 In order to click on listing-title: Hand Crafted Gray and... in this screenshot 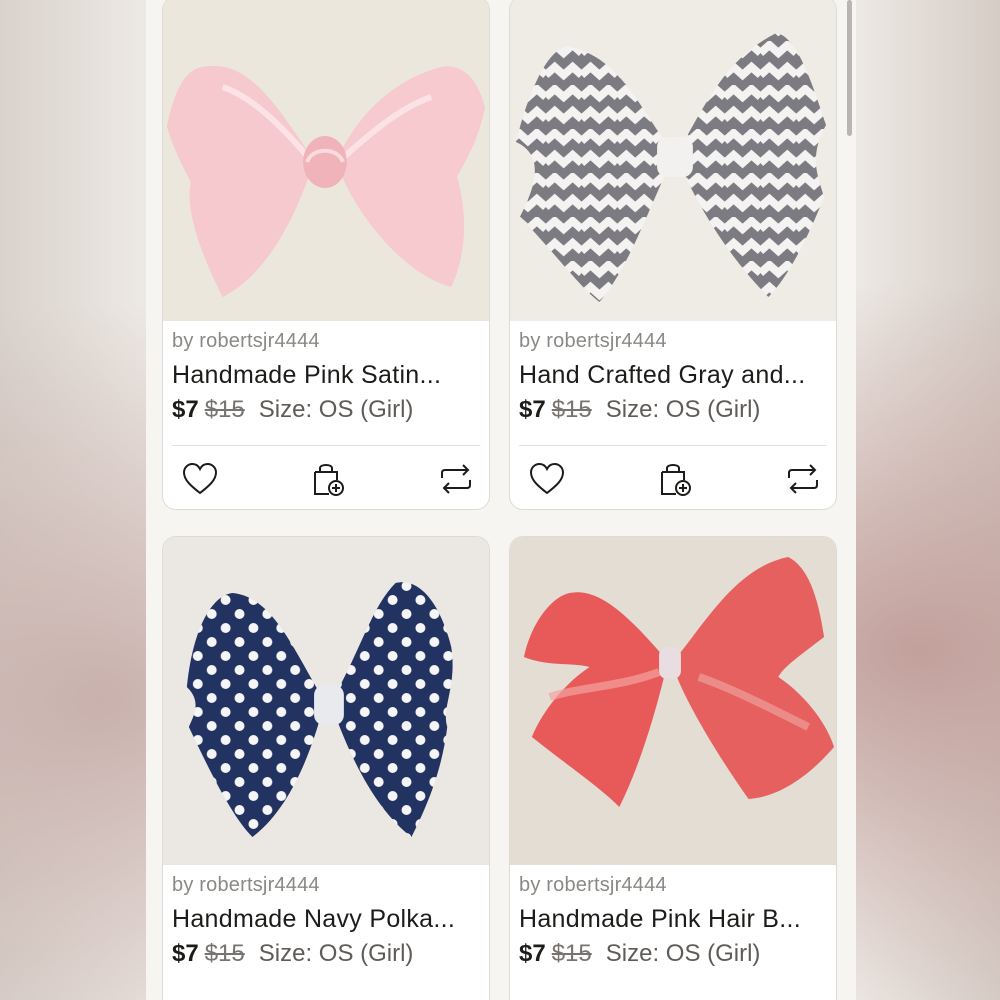, I will do `click(673, 375)`.